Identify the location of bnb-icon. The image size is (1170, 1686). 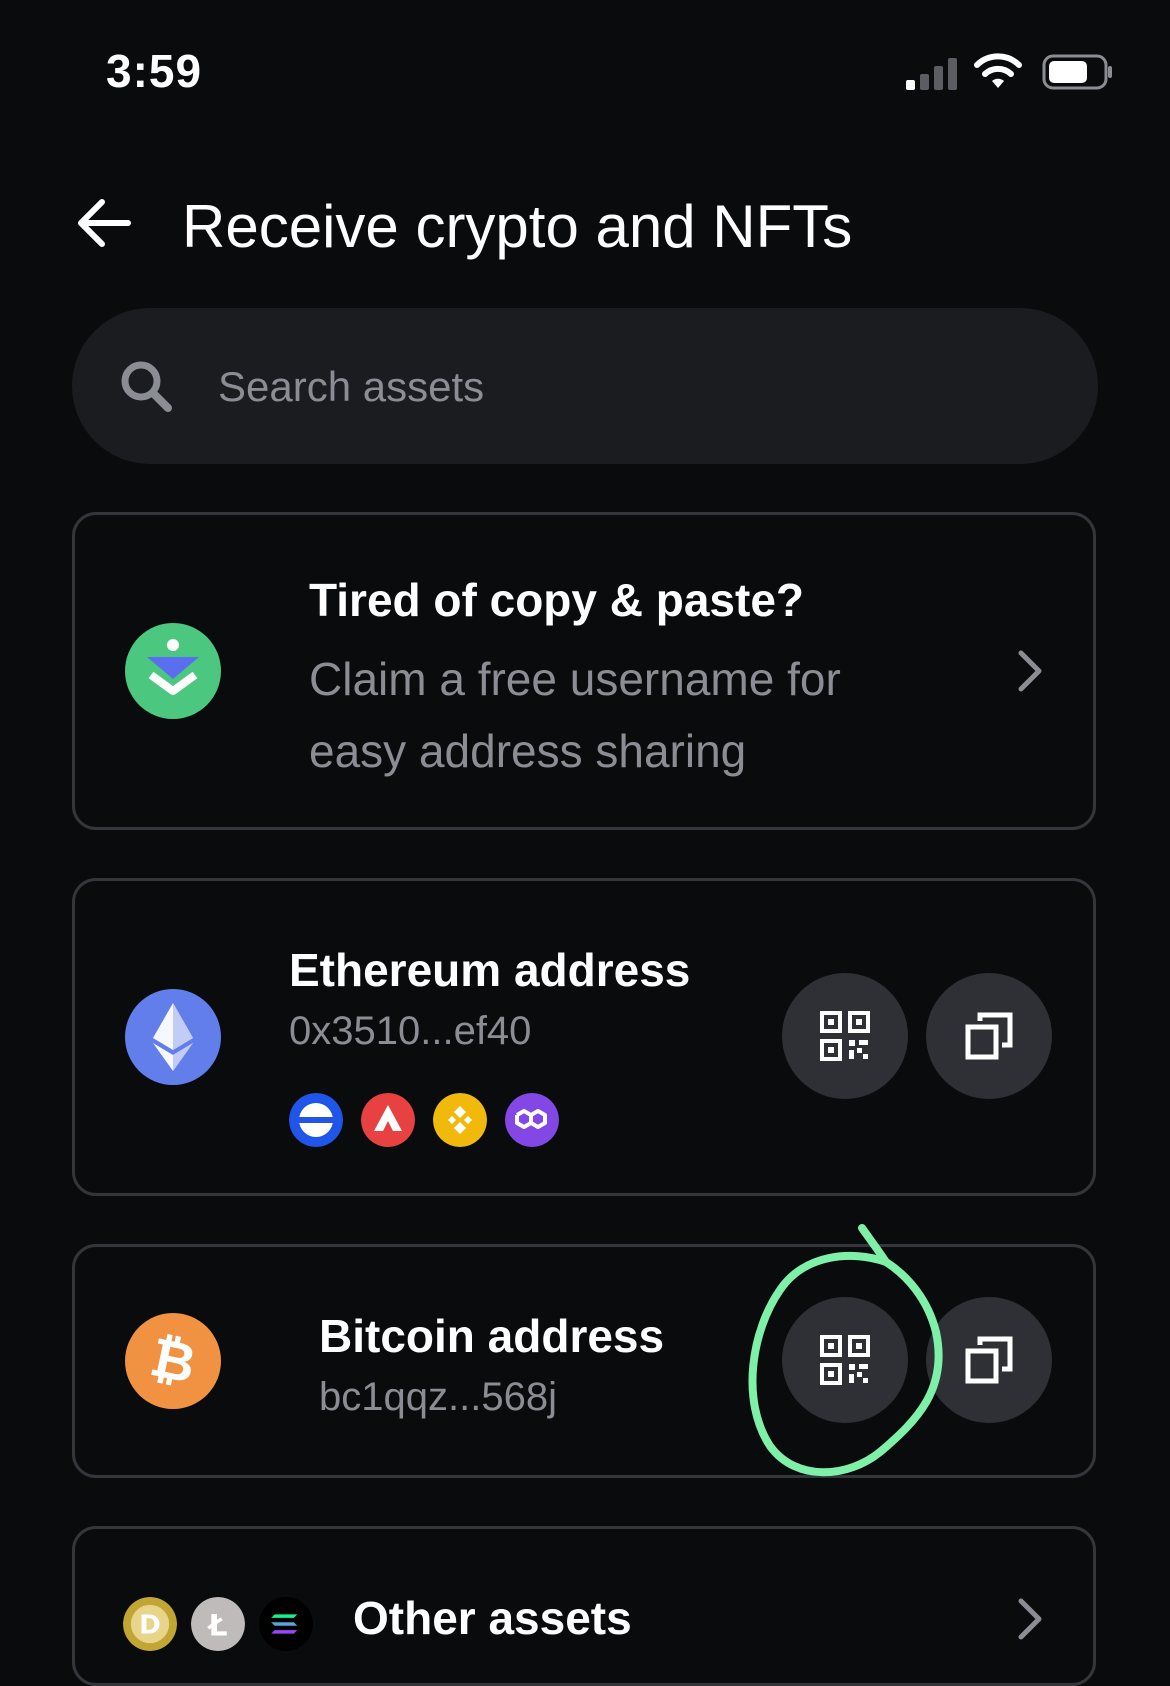
(460, 1120).